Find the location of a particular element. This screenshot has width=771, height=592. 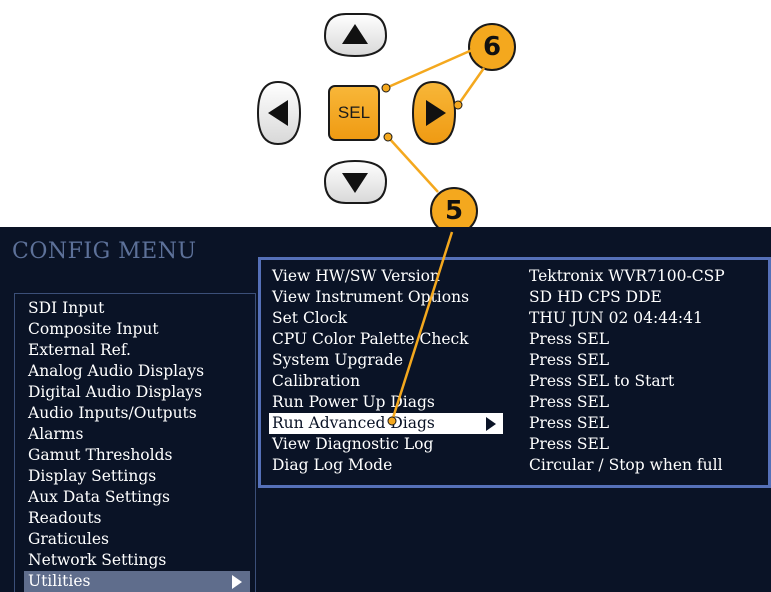

row-value: SD HD CPS DDE is located at coordinates (595, 297).